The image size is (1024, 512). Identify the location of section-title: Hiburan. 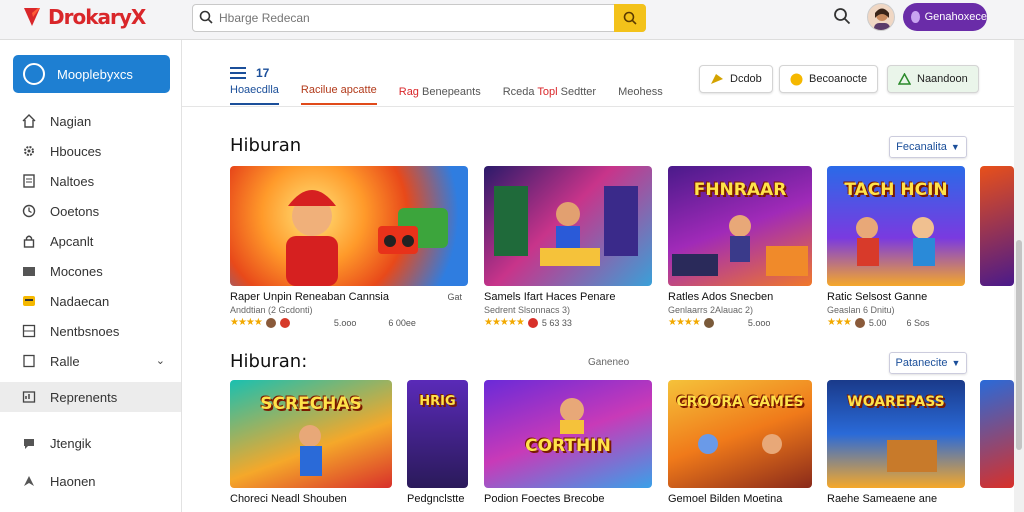
(266, 145).